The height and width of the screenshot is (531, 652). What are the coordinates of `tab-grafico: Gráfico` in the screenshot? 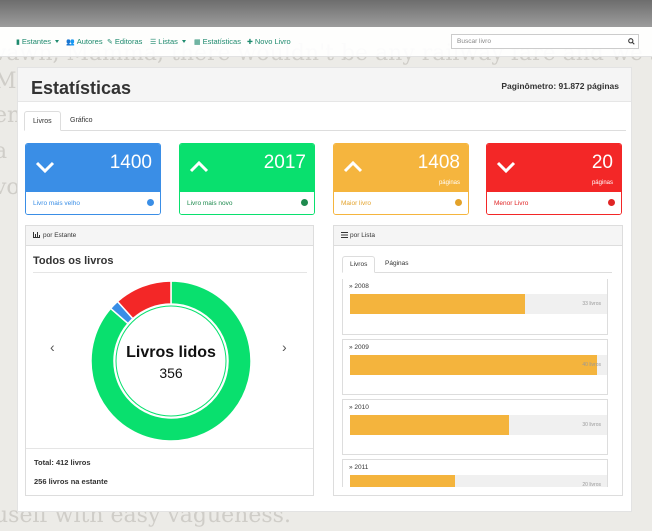 It's located at (81, 121).